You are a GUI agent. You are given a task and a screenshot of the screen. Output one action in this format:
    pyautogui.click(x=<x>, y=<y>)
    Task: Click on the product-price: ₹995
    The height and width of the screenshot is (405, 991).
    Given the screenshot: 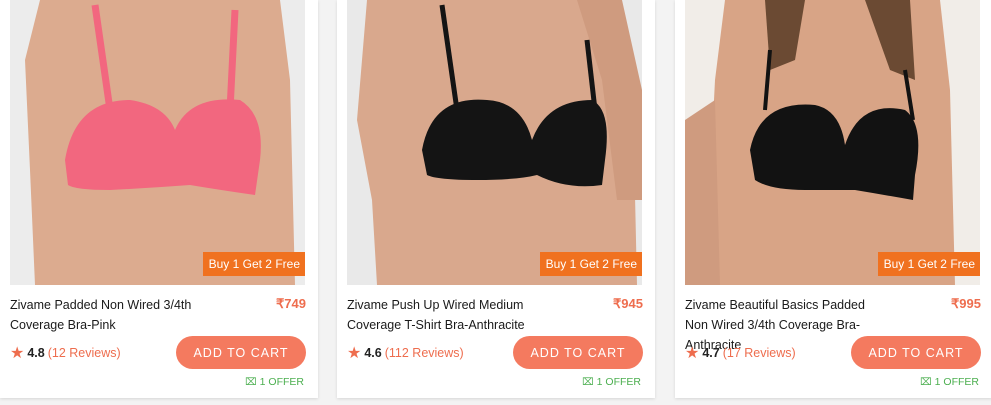 What is the action you would take?
    pyautogui.click(x=966, y=303)
    